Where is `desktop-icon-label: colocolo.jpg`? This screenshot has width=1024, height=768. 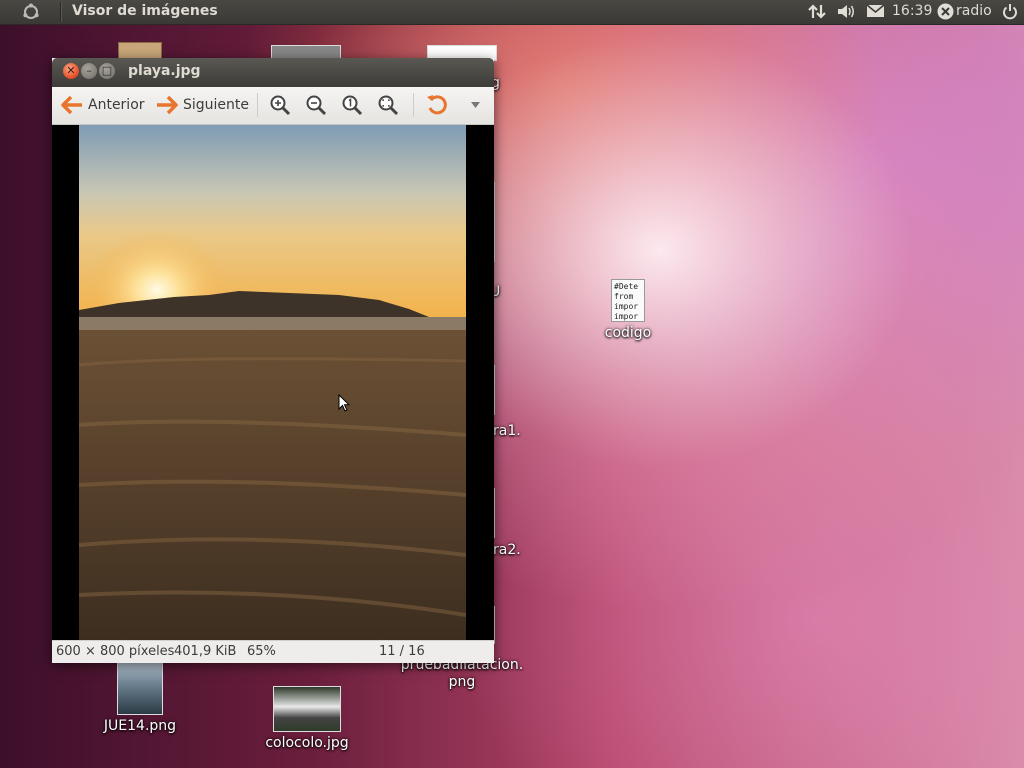 desktop-icon-label: colocolo.jpg is located at coordinates (307, 743).